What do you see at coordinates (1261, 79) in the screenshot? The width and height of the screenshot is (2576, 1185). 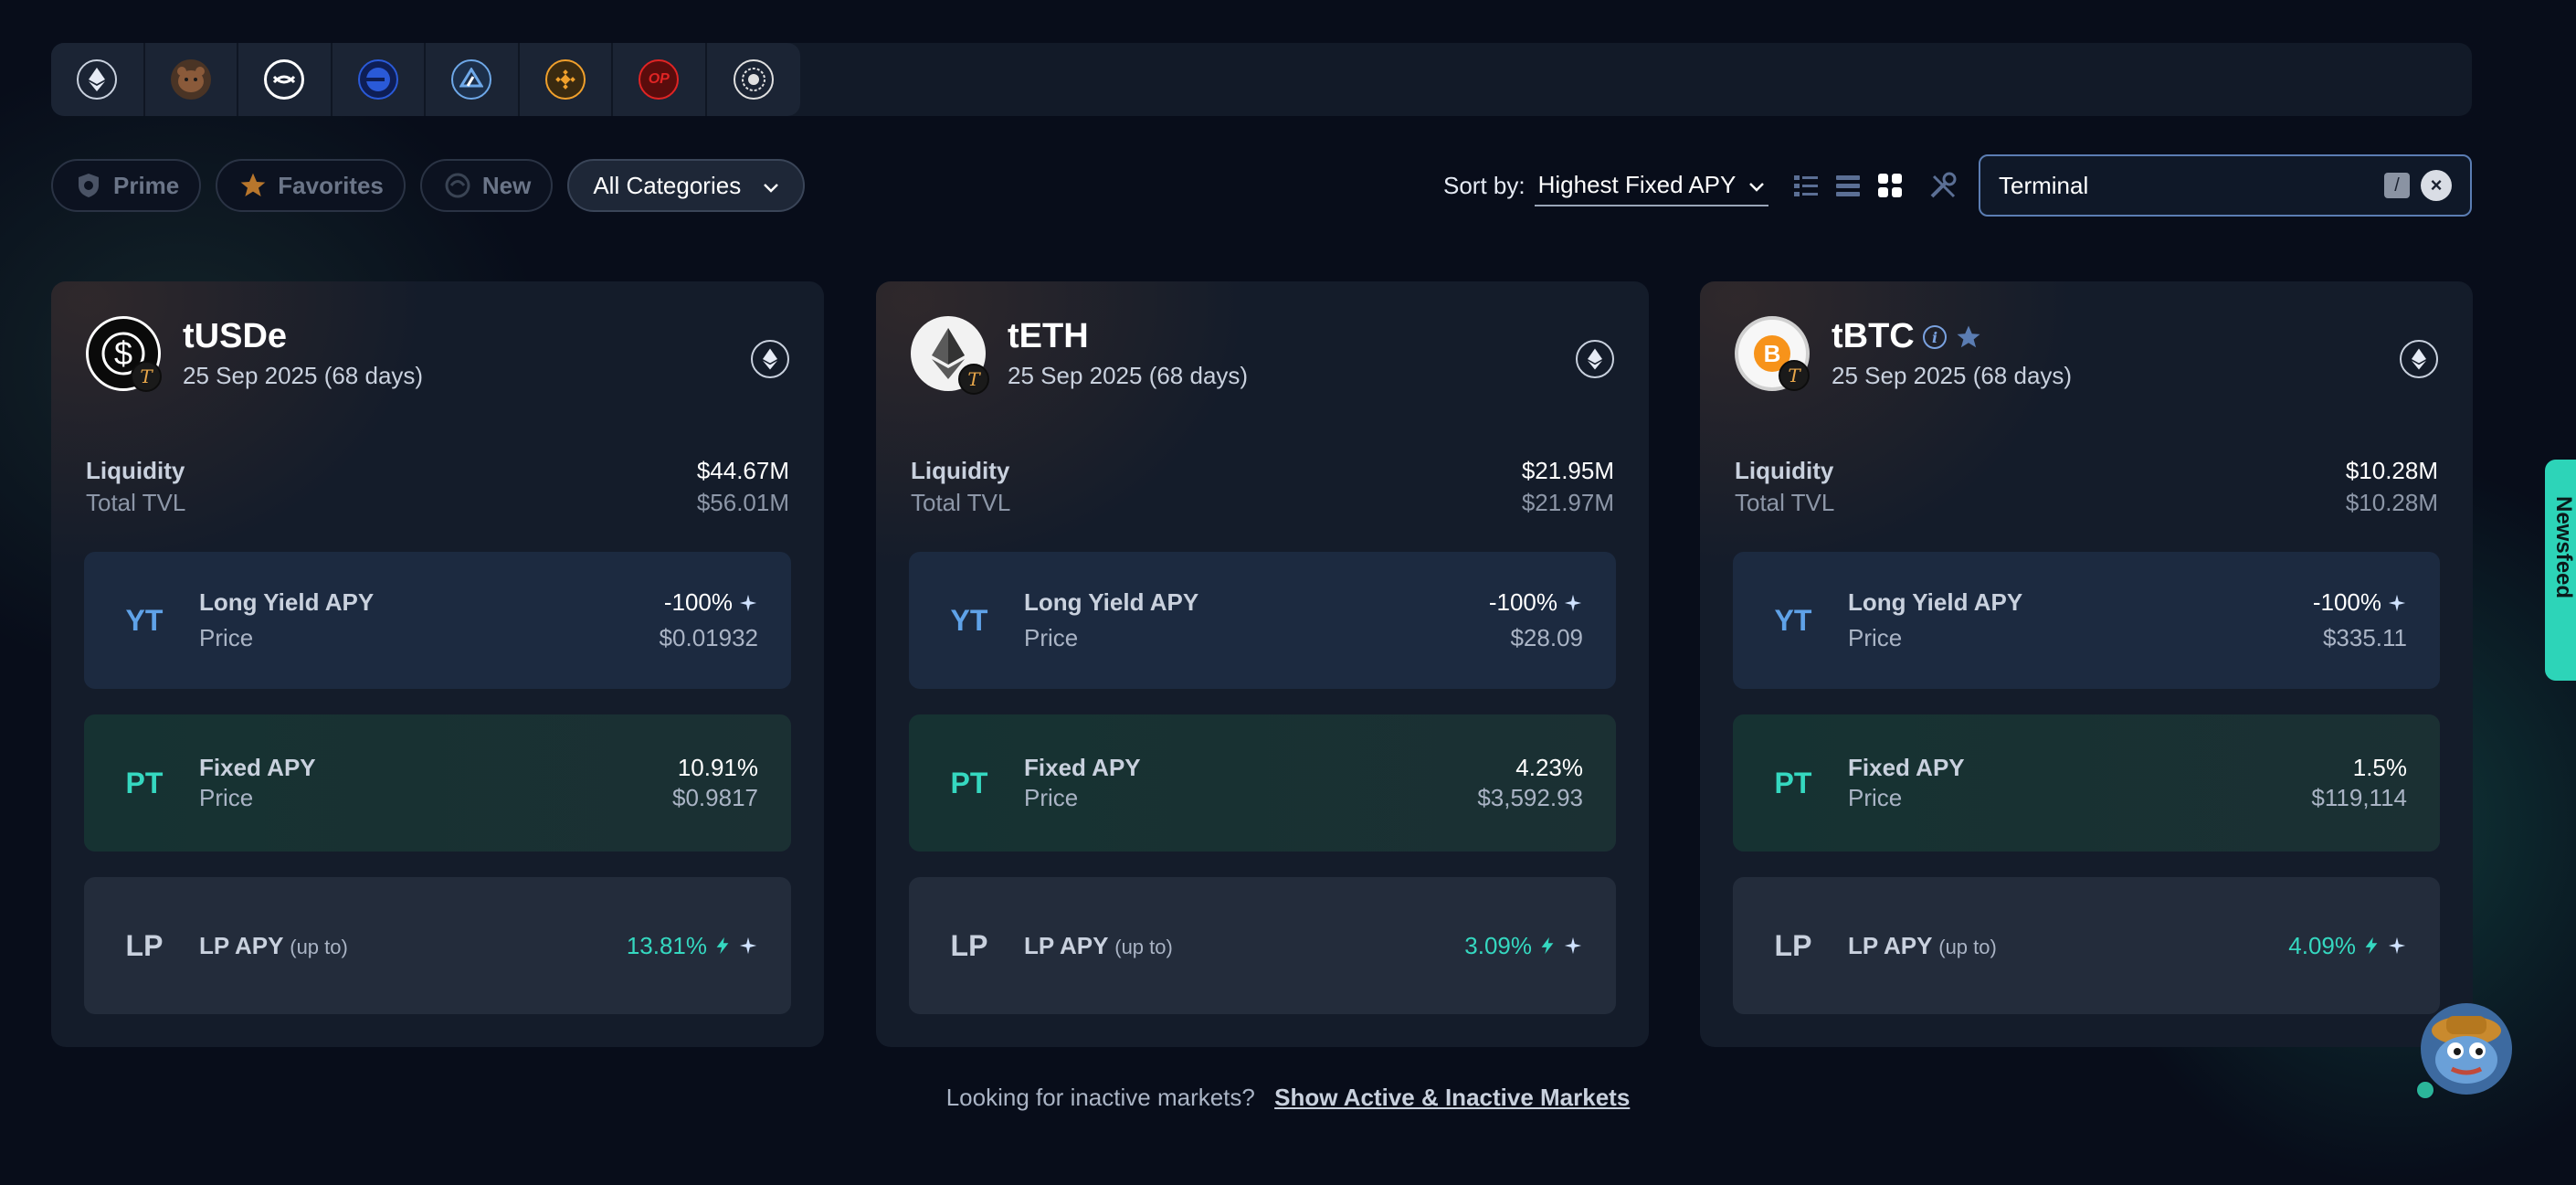 I see `chain-bar: OP` at bounding box center [1261, 79].